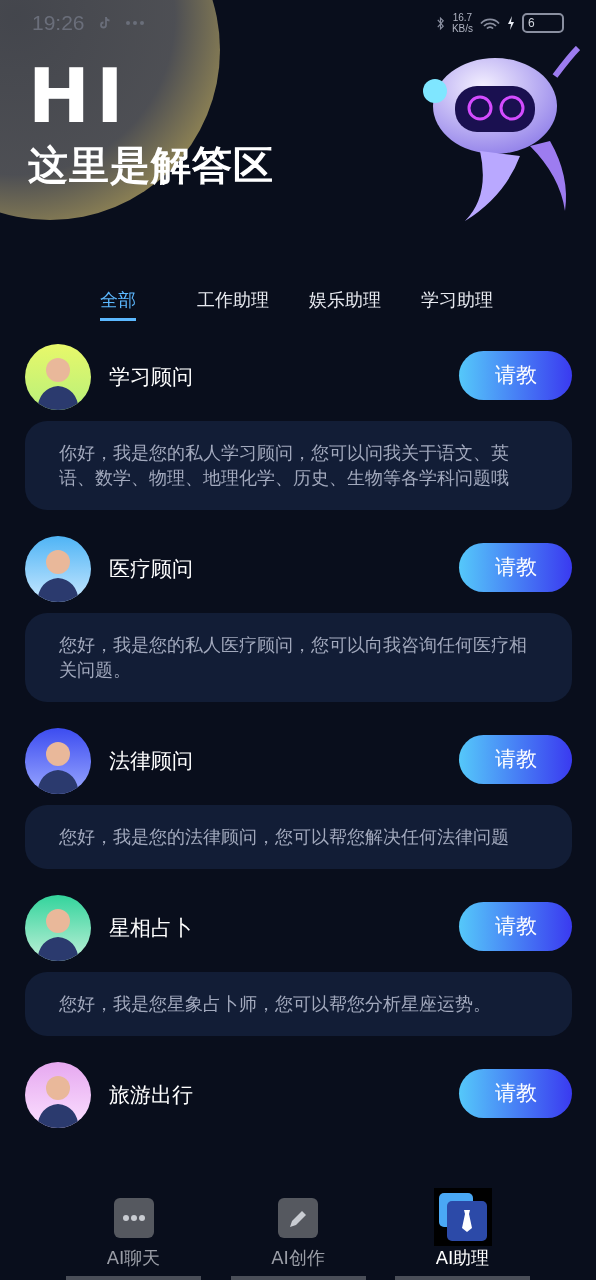 The width and height of the screenshot is (596, 1280). I want to click on pencil-icon, so click(298, 1218).